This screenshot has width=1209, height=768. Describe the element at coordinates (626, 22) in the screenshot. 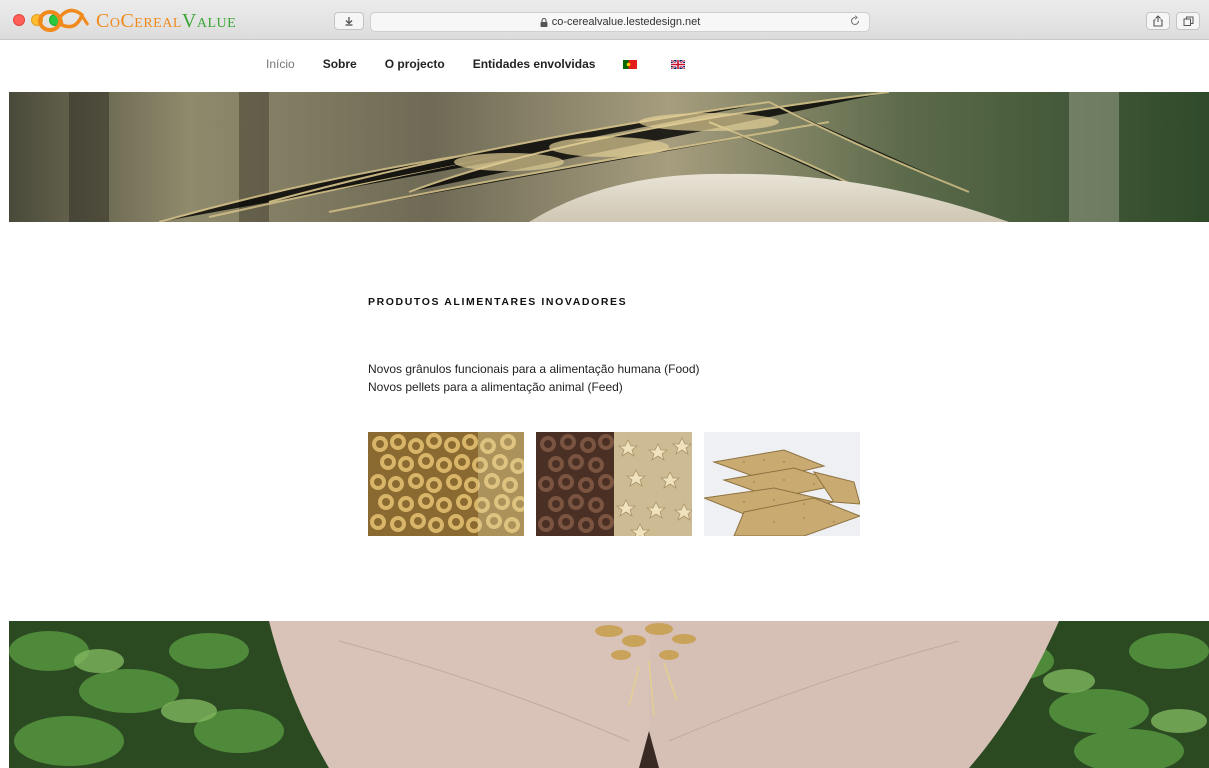

I see `url-text: co-cerealvalue.lestedesign.net` at that location.